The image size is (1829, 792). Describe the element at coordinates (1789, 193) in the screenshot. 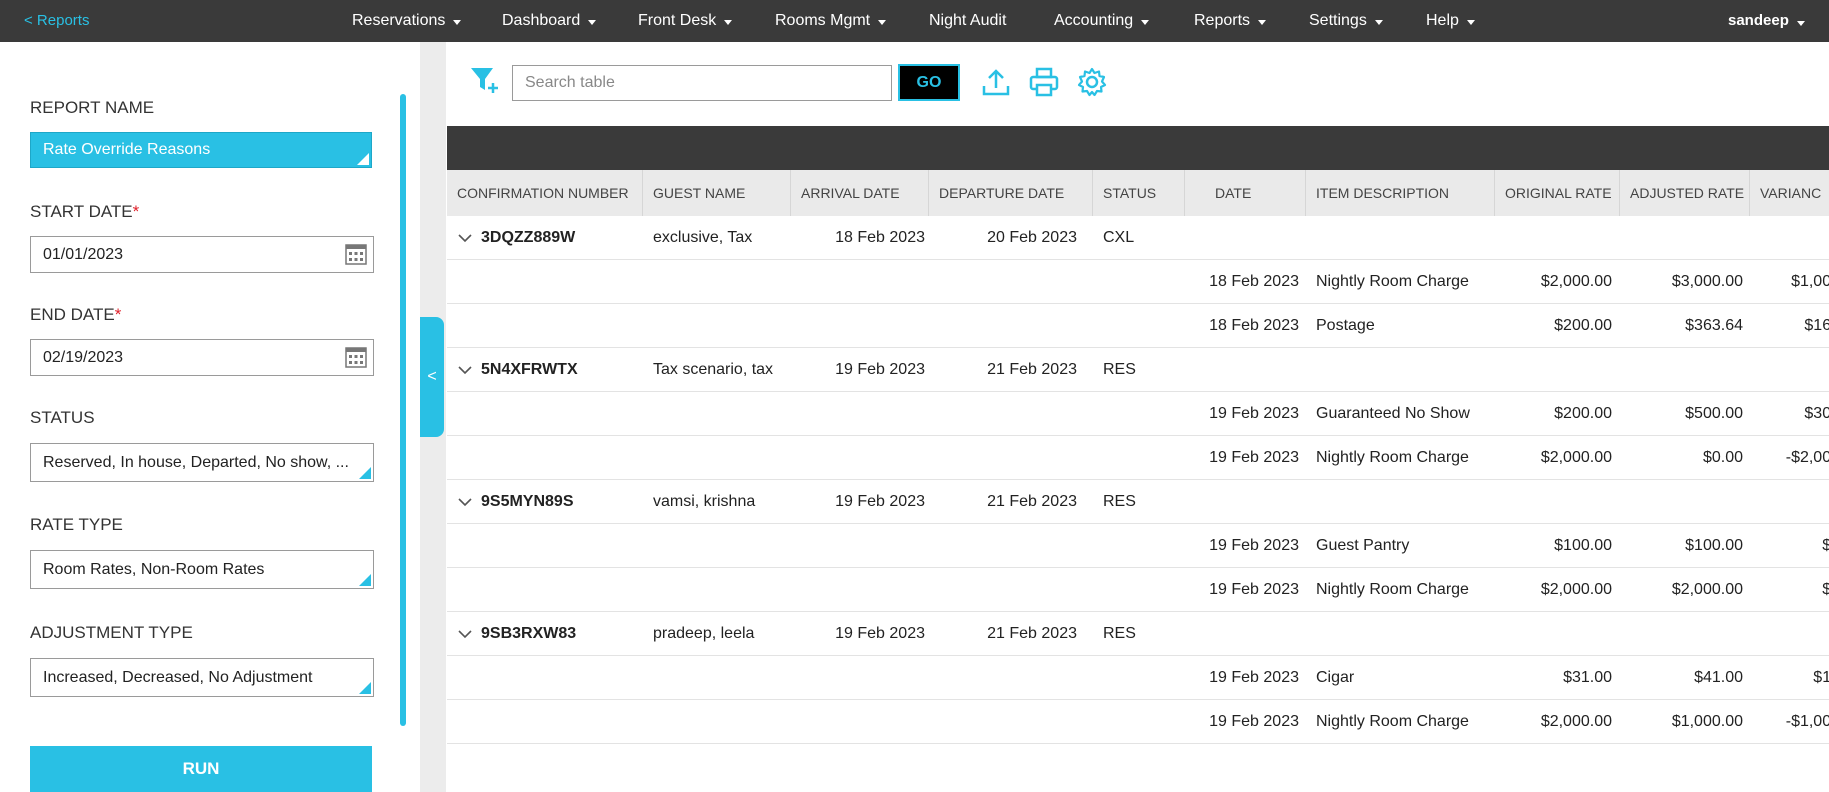

I see `col-variance: VARIANC` at that location.